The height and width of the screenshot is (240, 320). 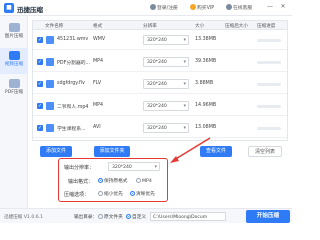 I want to click on login-label: 登录/注册, so click(x=167, y=8).